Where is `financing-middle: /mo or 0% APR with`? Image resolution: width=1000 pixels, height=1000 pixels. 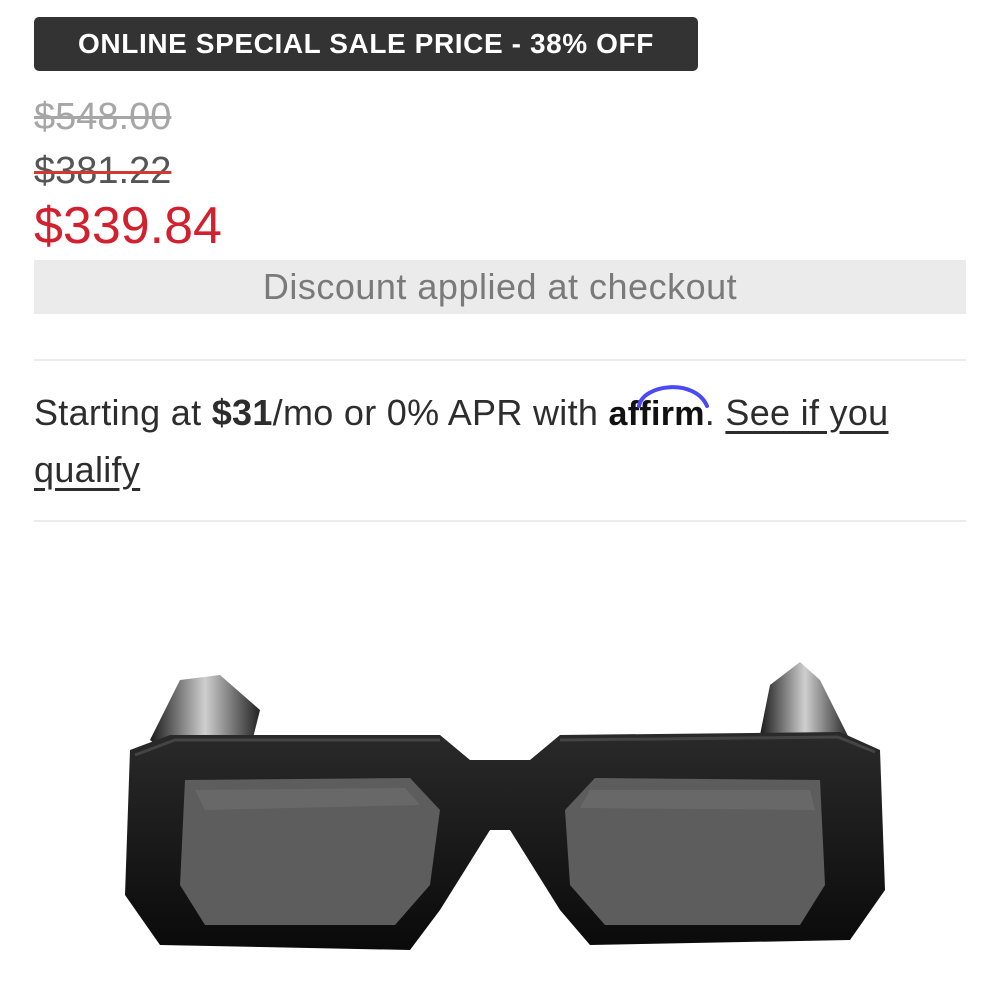
financing-middle: /mo or 0% APR with is located at coordinates (440, 412).